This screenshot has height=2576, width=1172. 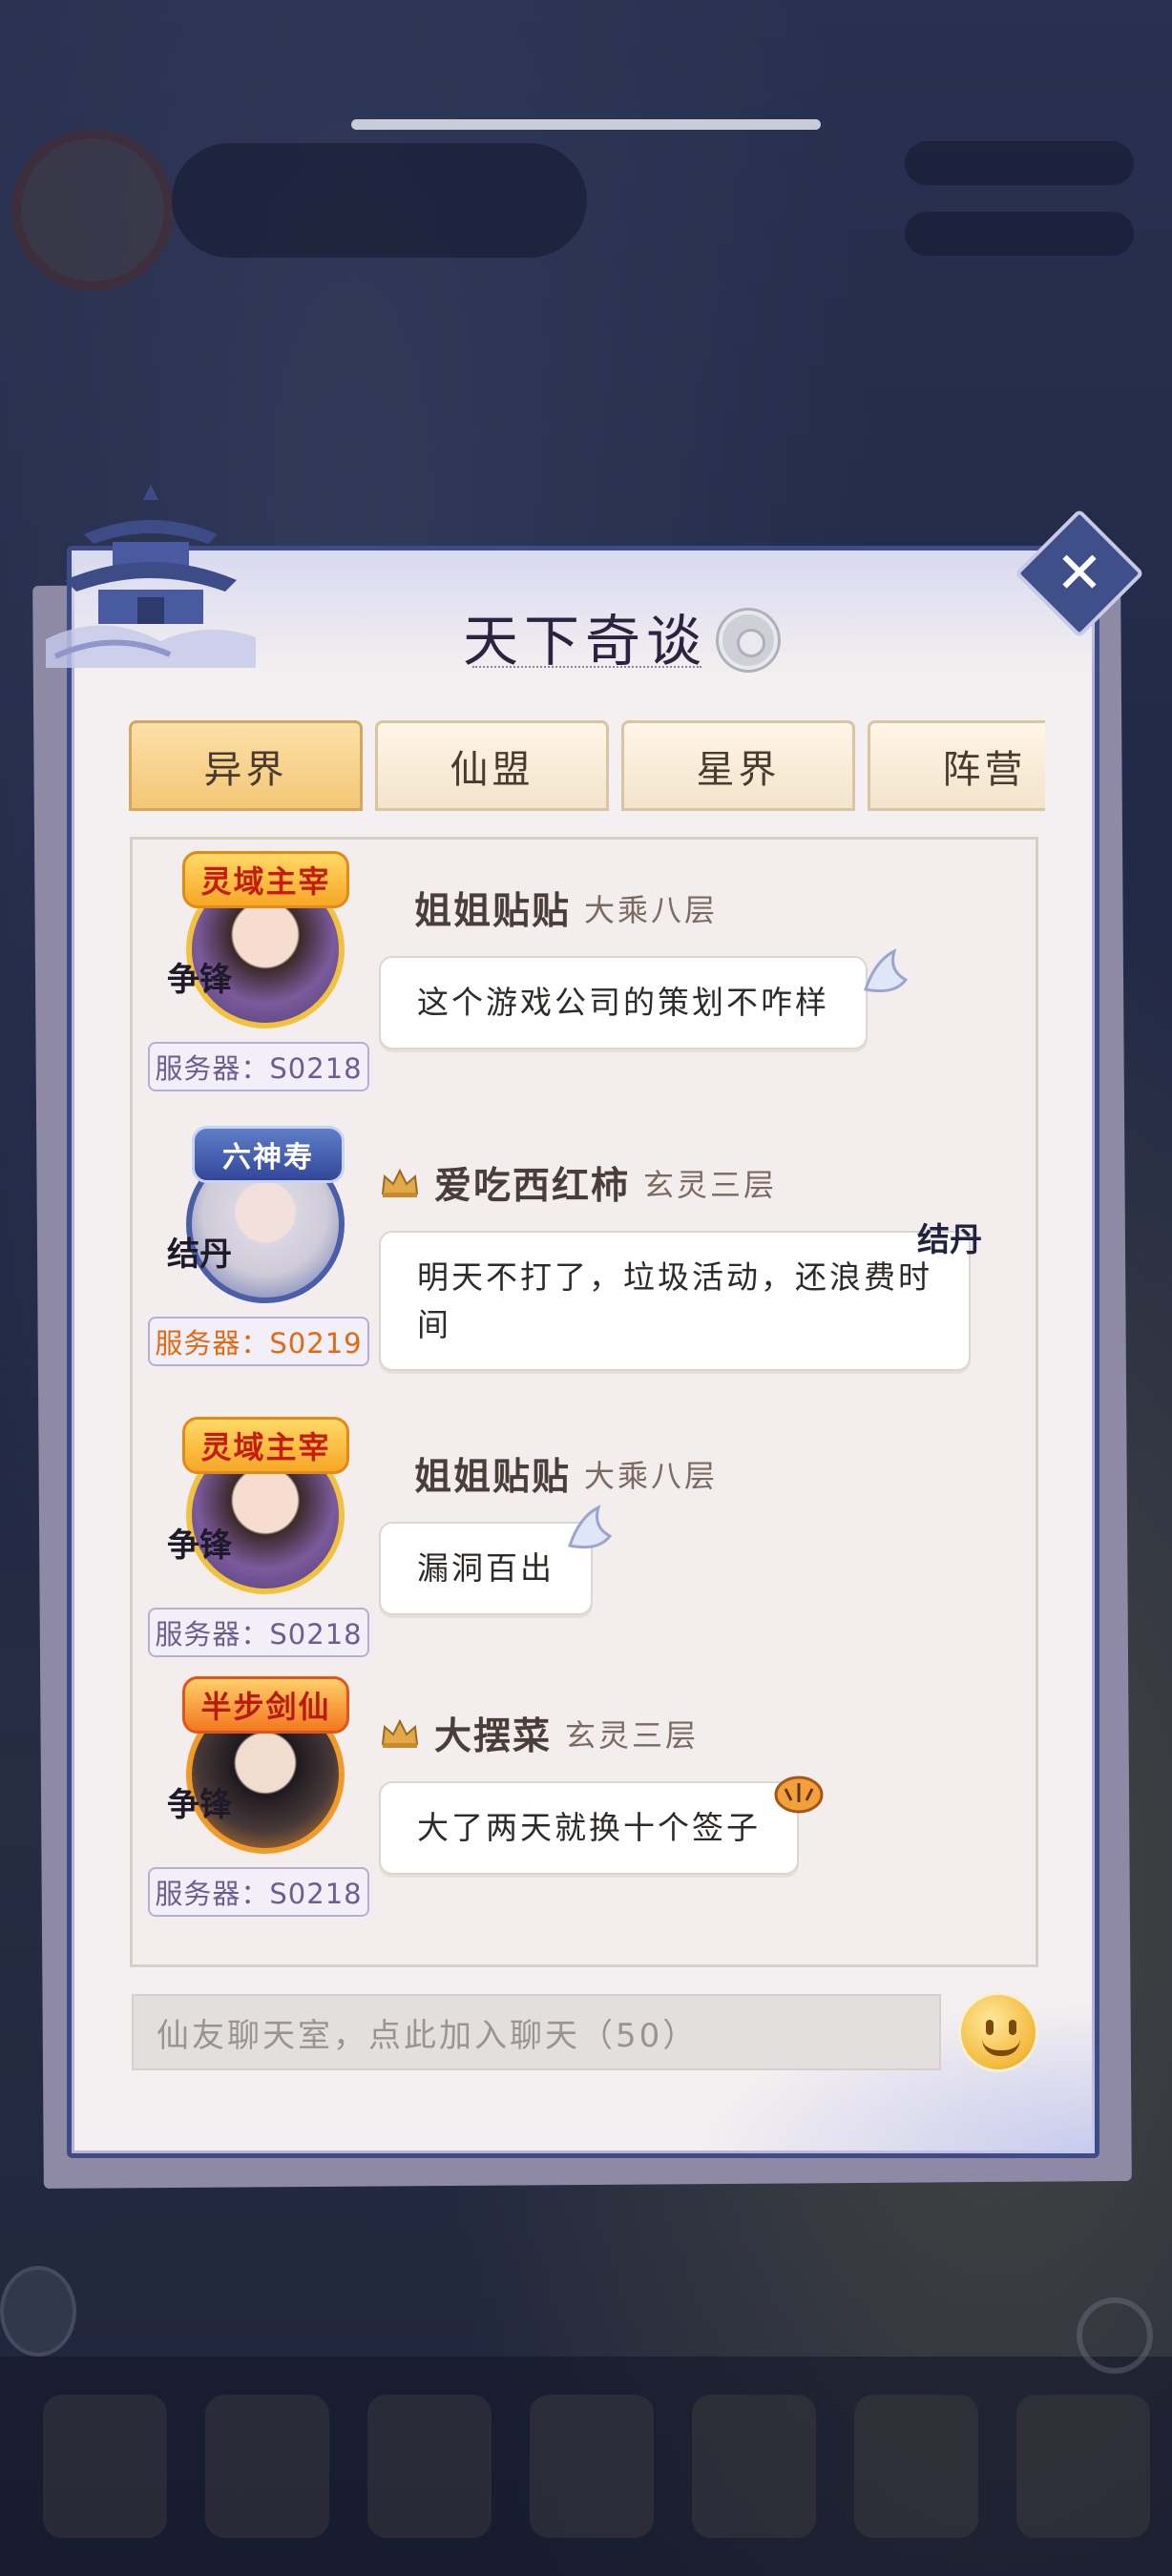 What do you see at coordinates (246, 765) in the screenshot?
I see `tab-yijie: 异界` at bounding box center [246, 765].